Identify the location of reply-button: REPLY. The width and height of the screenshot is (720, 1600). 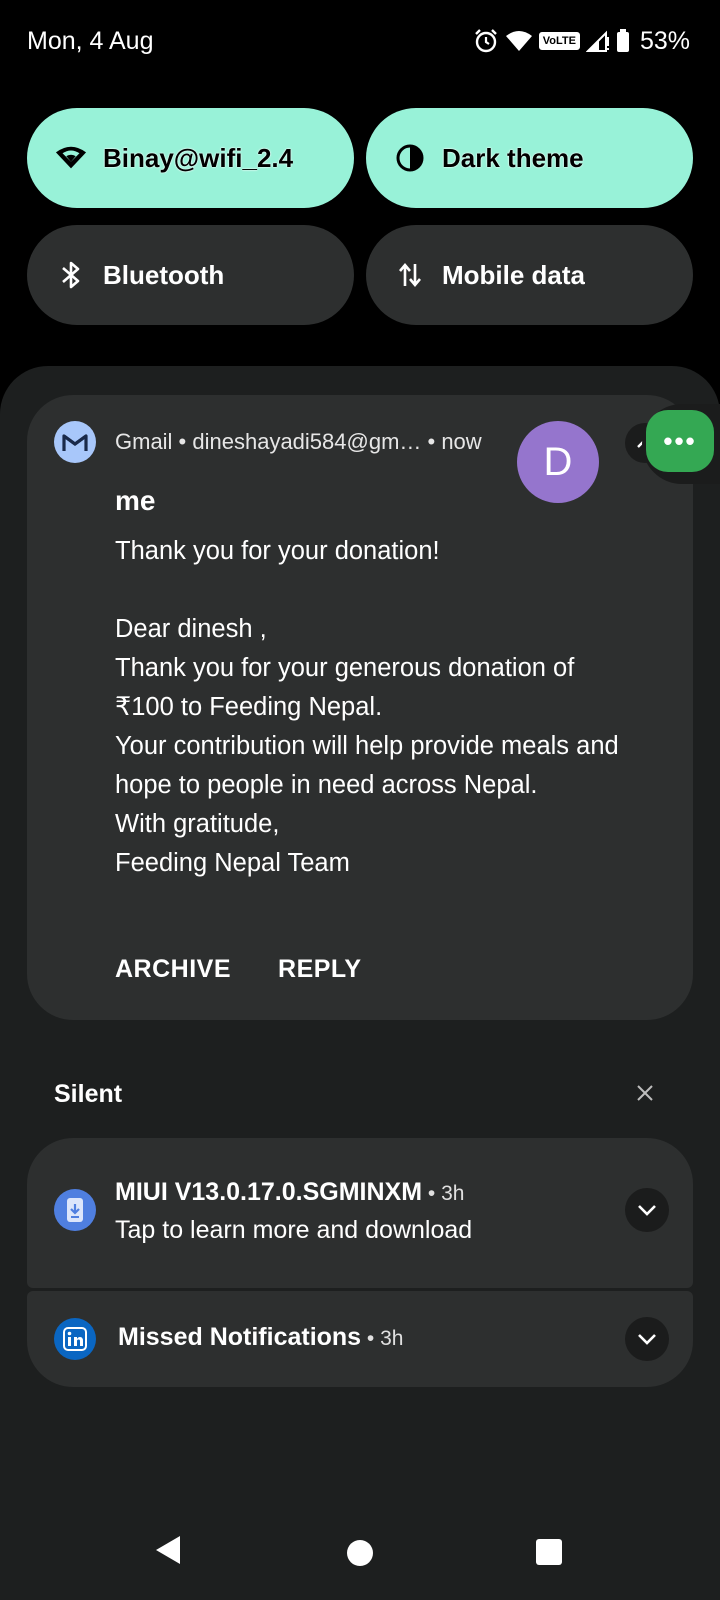
(320, 969).